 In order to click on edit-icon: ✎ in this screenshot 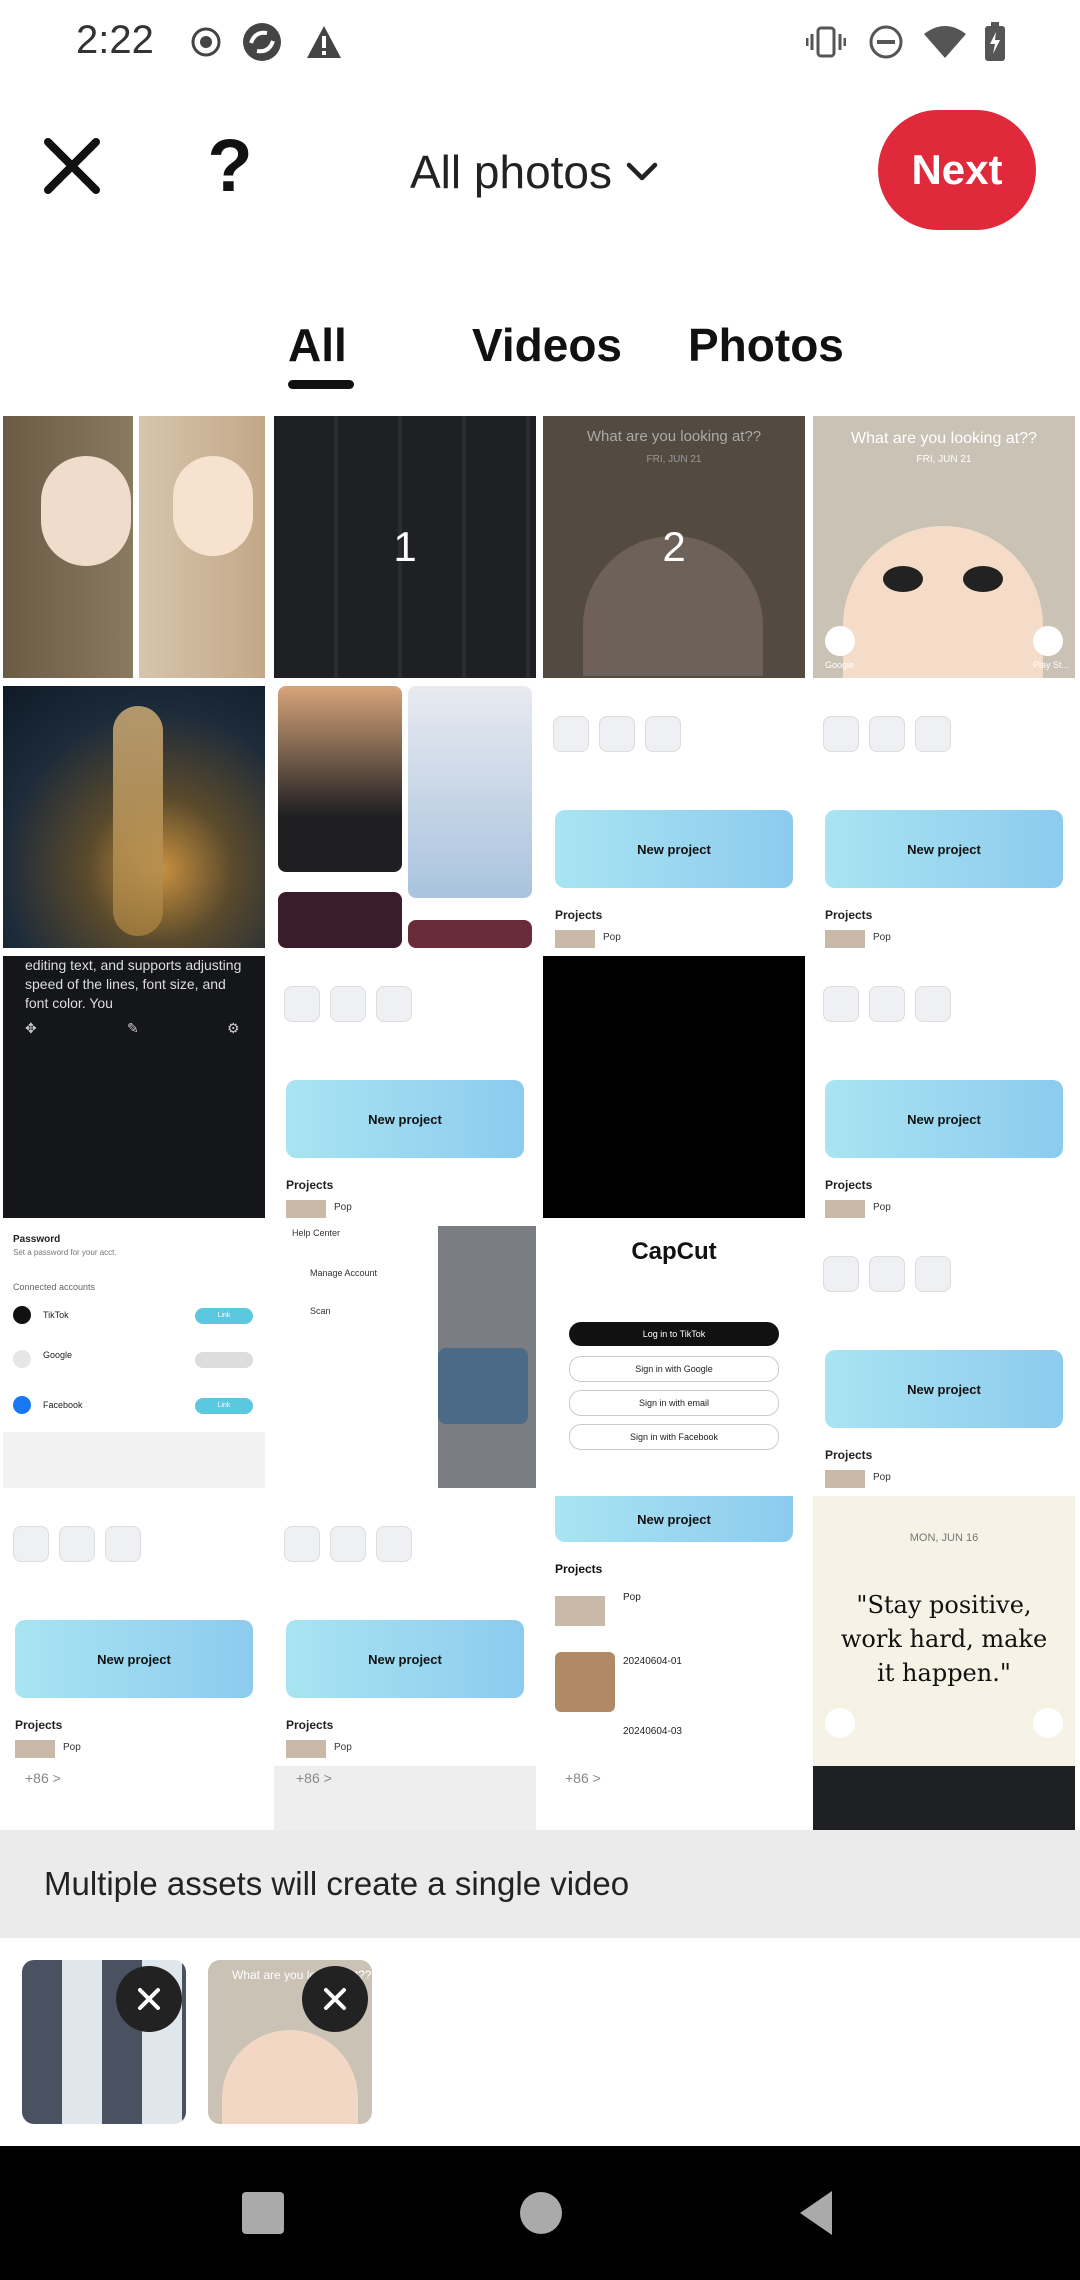, I will do `click(133, 1028)`.